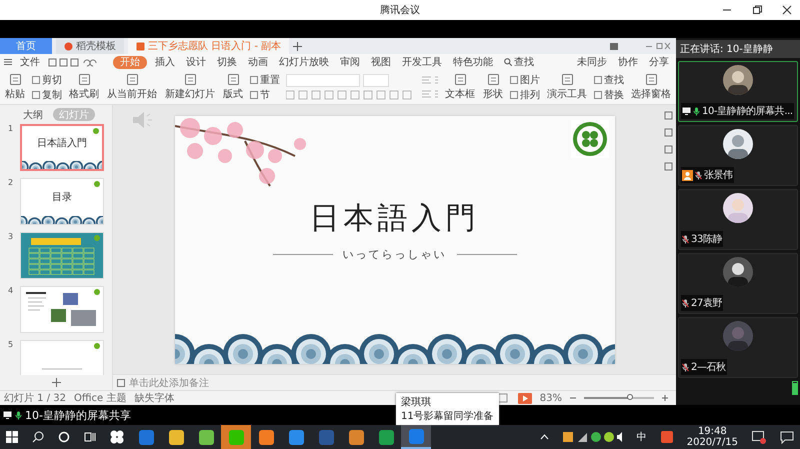 The height and width of the screenshot is (449, 800). Describe the element at coordinates (78, 415) in the screenshot. I see `screen-share-label: 10-皇静静的屏幕共享` at that location.